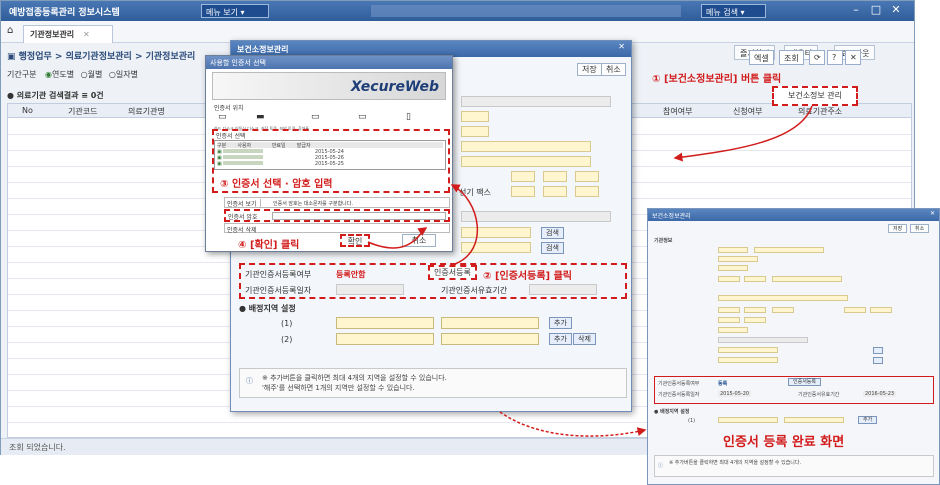  What do you see at coordinates (464, 224) in the screenshot?
I see `arrow-step2-to-popup` at bounding box center [464, 224].